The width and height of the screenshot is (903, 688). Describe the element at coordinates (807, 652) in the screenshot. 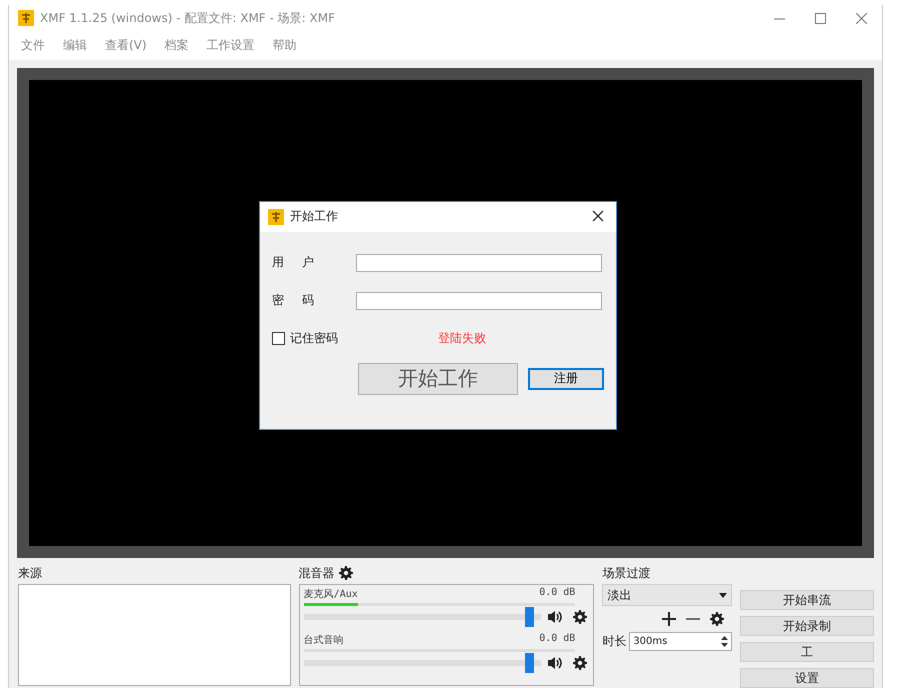

I see `control-button: 工` at that location.